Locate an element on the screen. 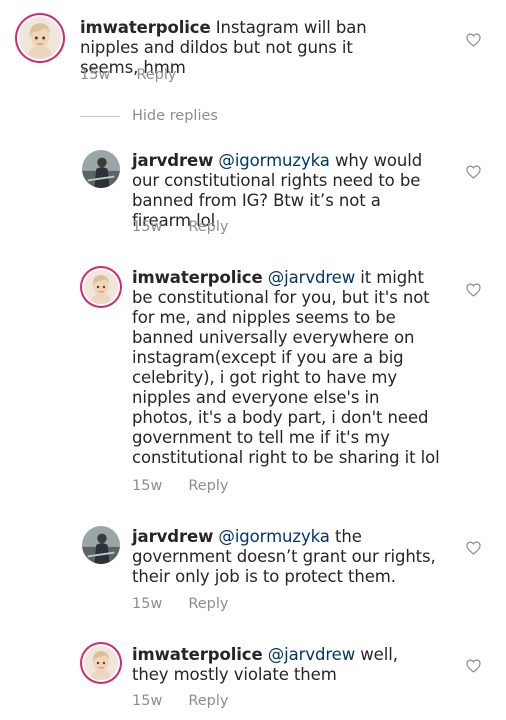 The image size is (506, 720). hide-replies-toggle: Hide replies is located at coordinates (149, 116).